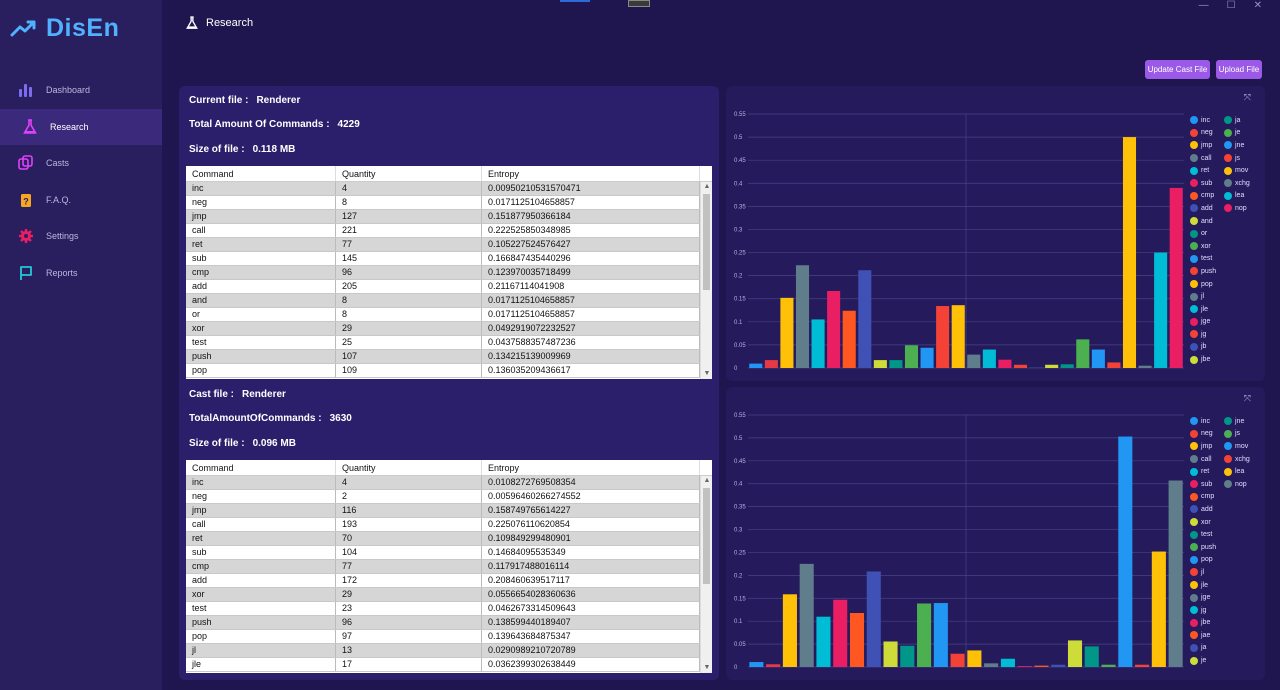 The width and height of the screenshot is (1280, 690). I want to click on table-row: ret 70 0.109849299480901, so click(449, 539).